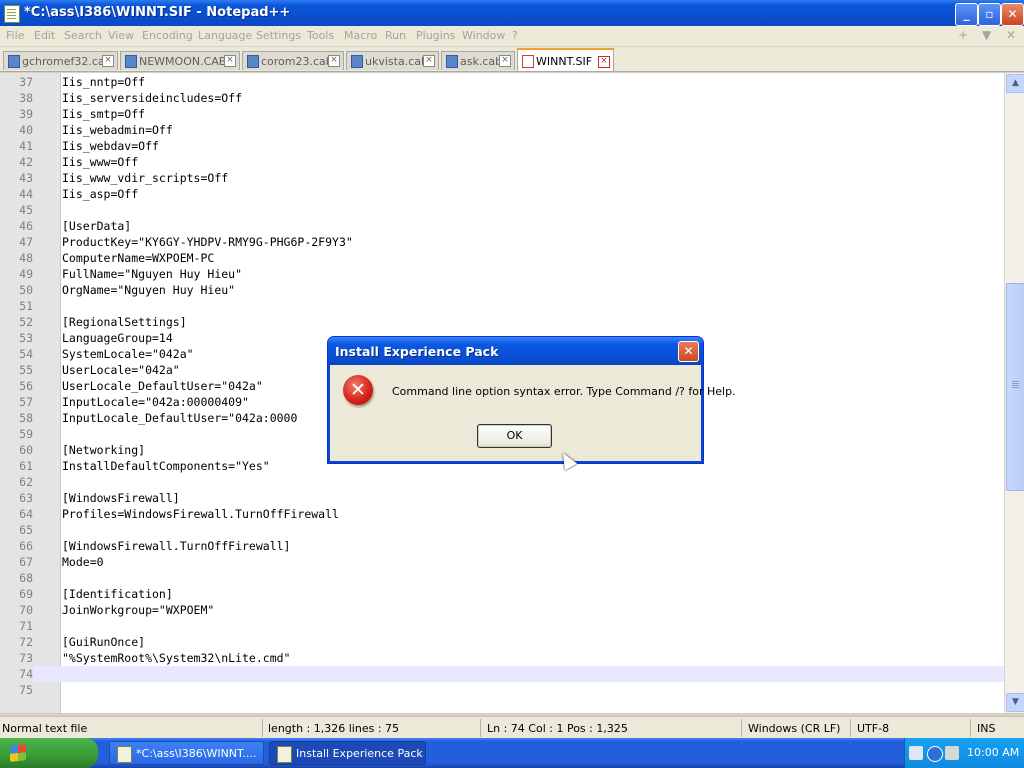  I want to click on line-text: SystemLocale="042a", so click(128, 354).